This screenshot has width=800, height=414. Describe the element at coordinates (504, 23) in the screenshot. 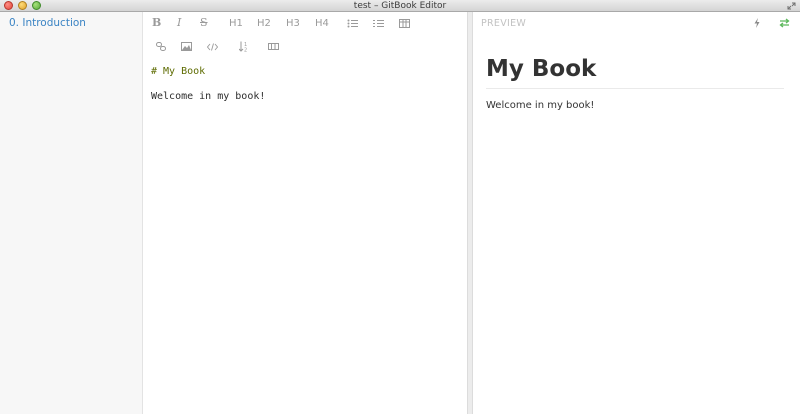

I see `preview-label: PREVIEW` at that location.